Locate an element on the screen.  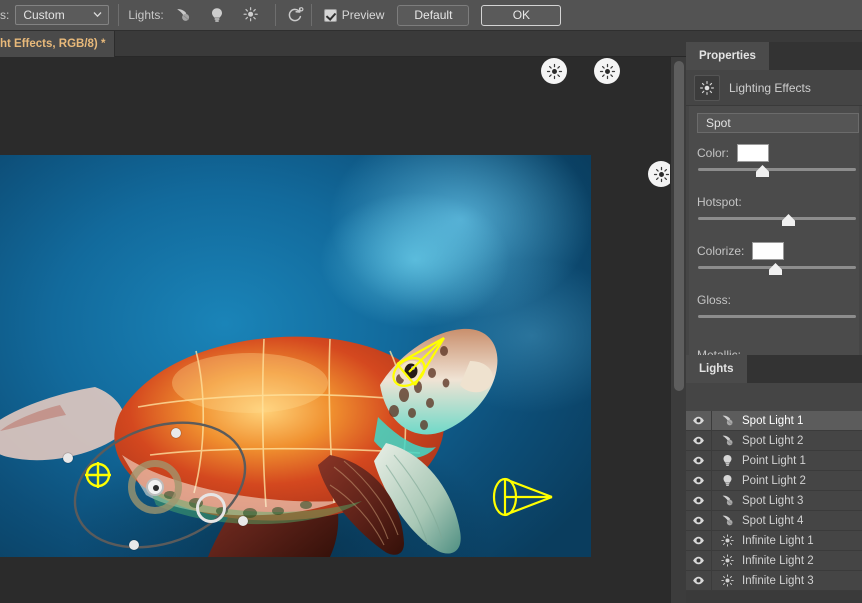
tab-lights: Lights is located at coordinates (716, 369).